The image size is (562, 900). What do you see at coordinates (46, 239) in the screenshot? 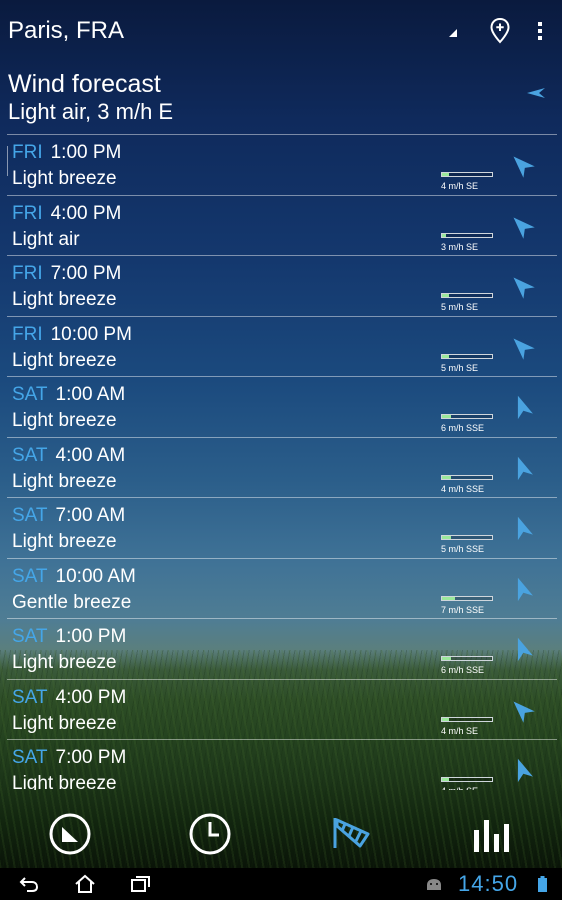
I see `wind-description: Light air` at bounding box center [46, 239].